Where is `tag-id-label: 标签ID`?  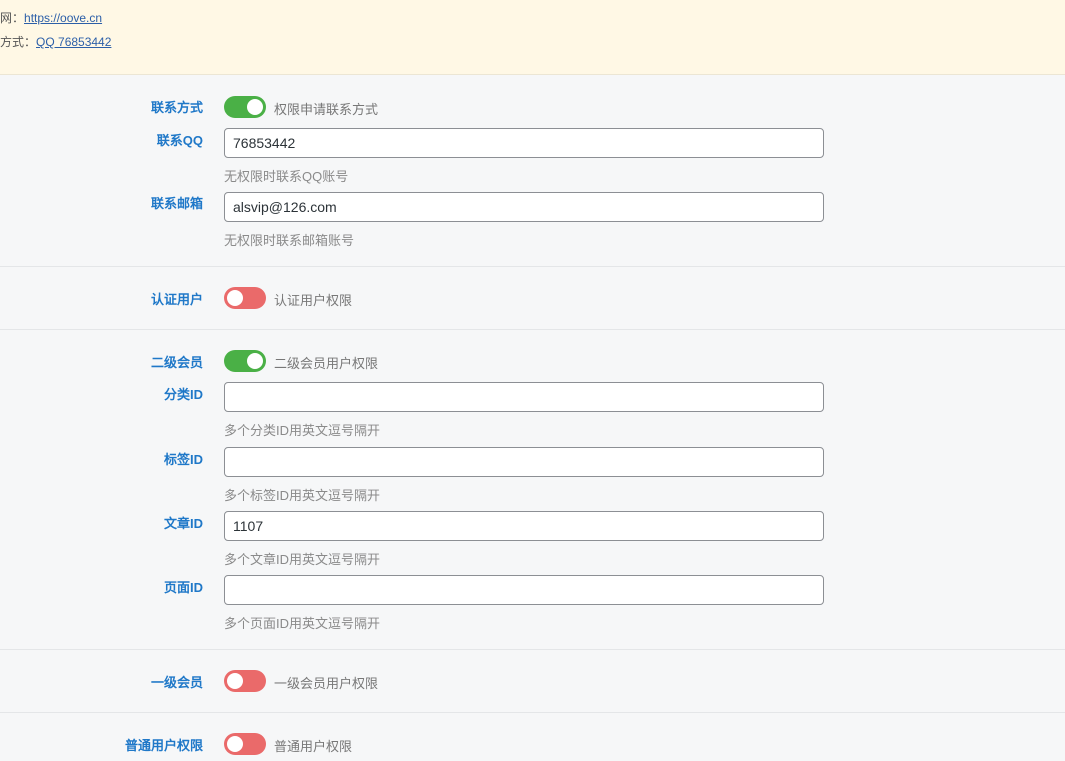 tag-id-label: 标签ID is located at coordinates (183, 459).